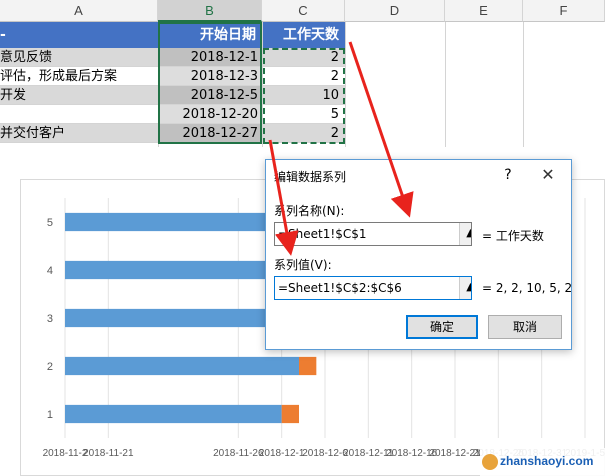  I want to click on watermark: zhanshaoyi.com, so click(542, 462).